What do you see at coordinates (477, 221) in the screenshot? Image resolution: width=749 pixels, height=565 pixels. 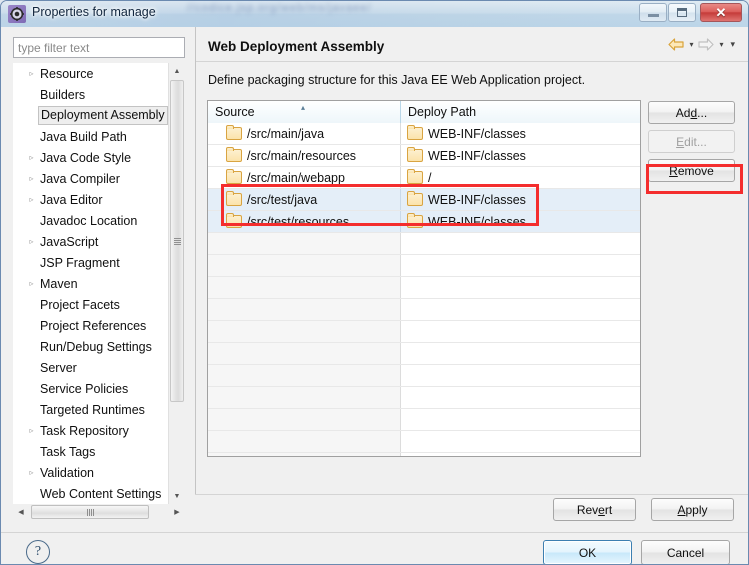 I see `cell-deploy-path-label: WEB-INF/classes` at bounding box center [477, 221].